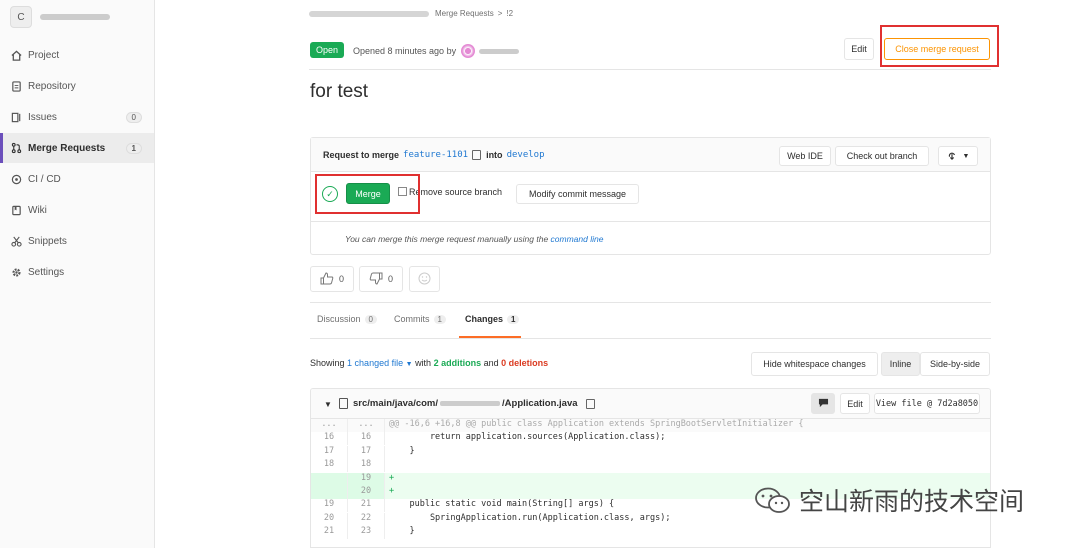 This screenshot has height=548, width=1080. What do you see at coordinates (650, 452) in the screenshot?
I see `diff-line: 17 17 }` at bounding box center [650, 452].